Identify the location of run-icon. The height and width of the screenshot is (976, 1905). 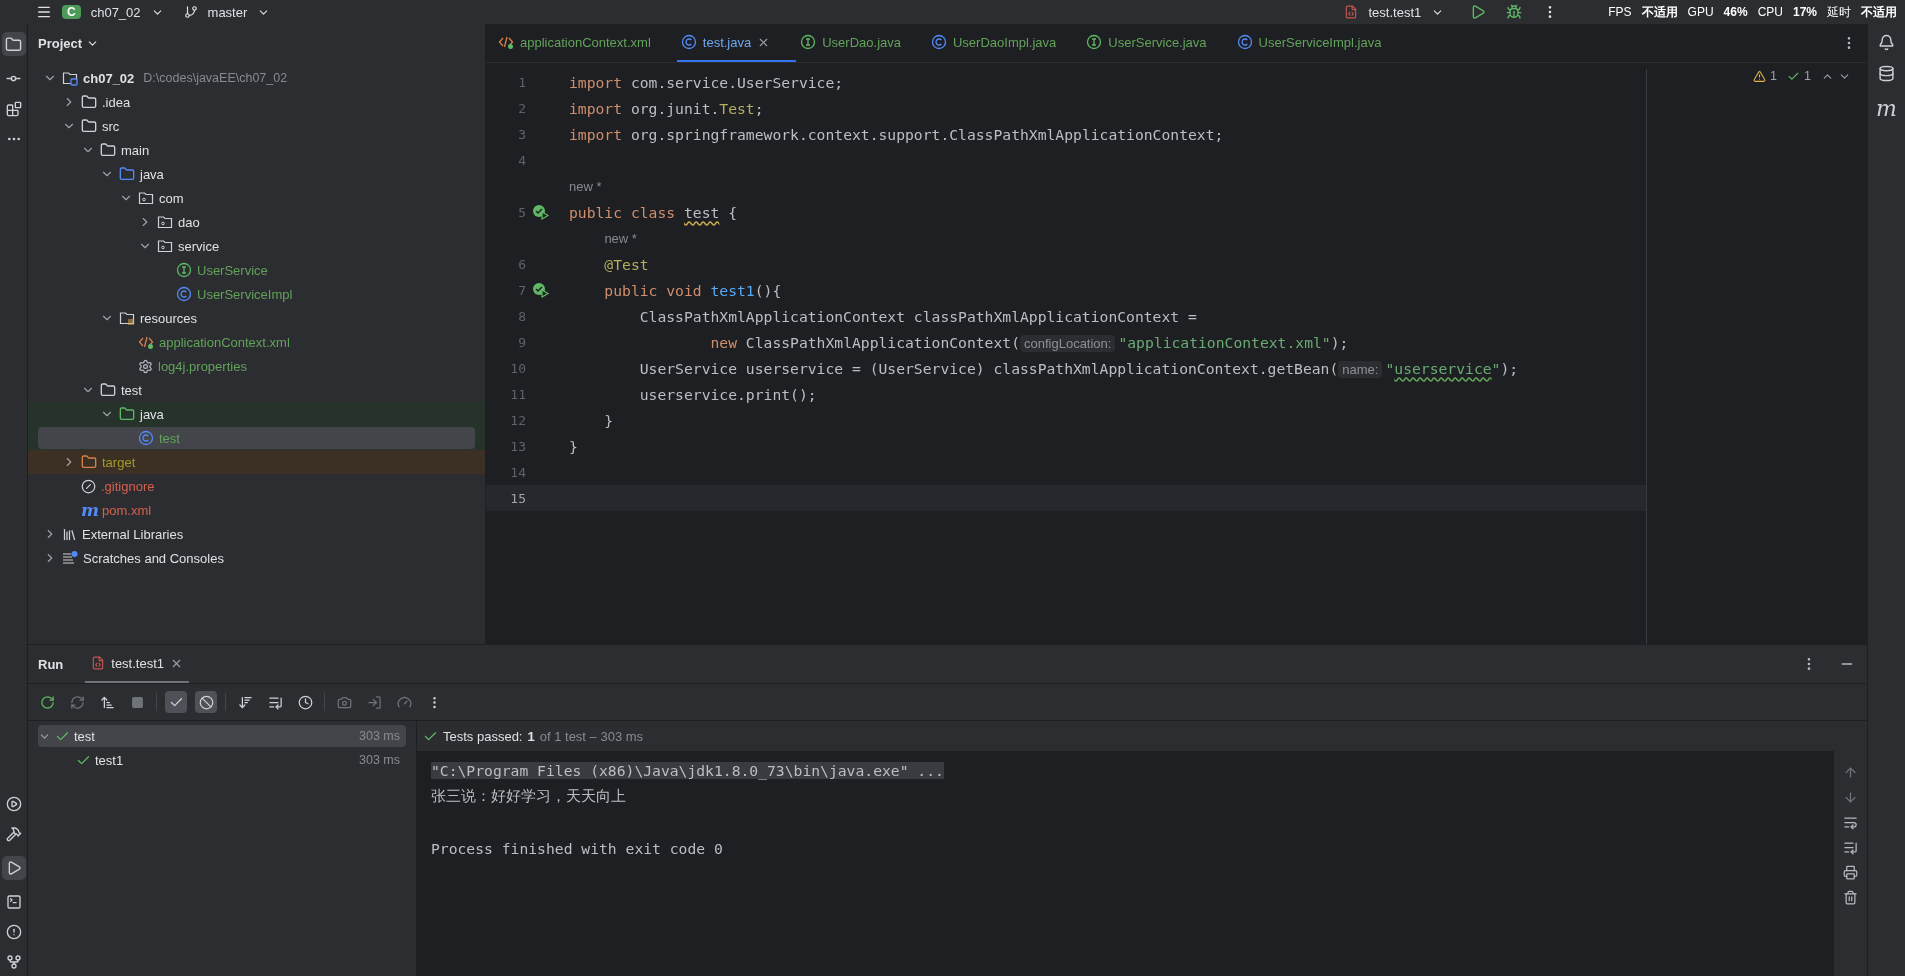
(1478, 12).